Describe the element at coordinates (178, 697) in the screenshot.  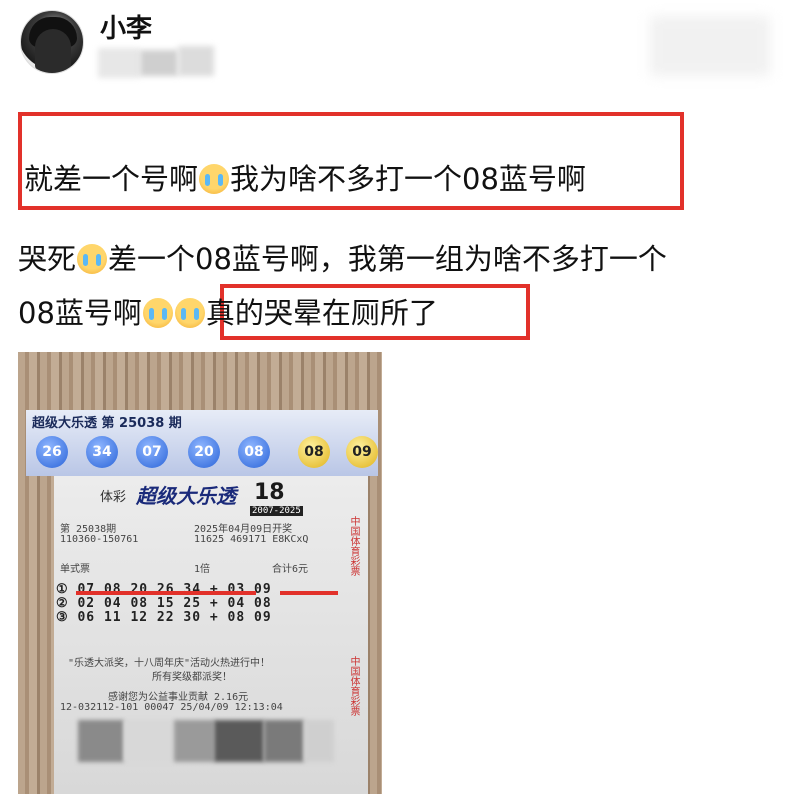
I see `donation-line: 感谢您为公益事业贡献 2.16元` at that location.